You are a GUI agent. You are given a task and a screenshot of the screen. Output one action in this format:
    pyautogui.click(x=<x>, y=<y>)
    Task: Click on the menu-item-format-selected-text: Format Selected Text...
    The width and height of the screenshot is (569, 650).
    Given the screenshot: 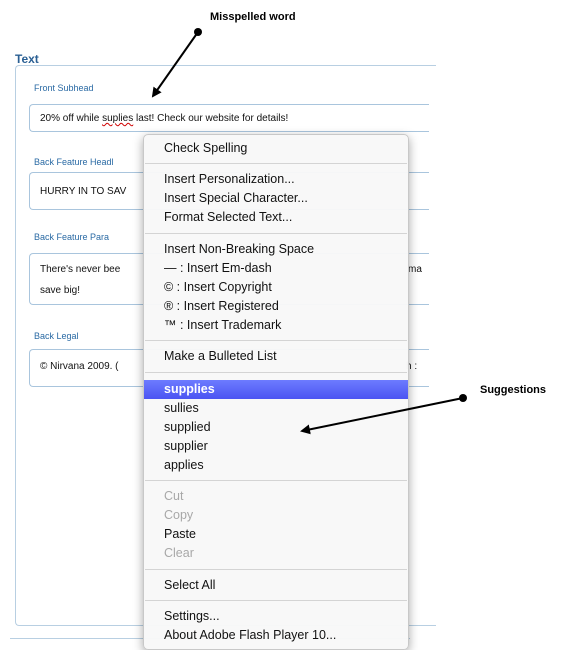 What is the action you would take?
    pyautogui.click(x=276, y=217)
    